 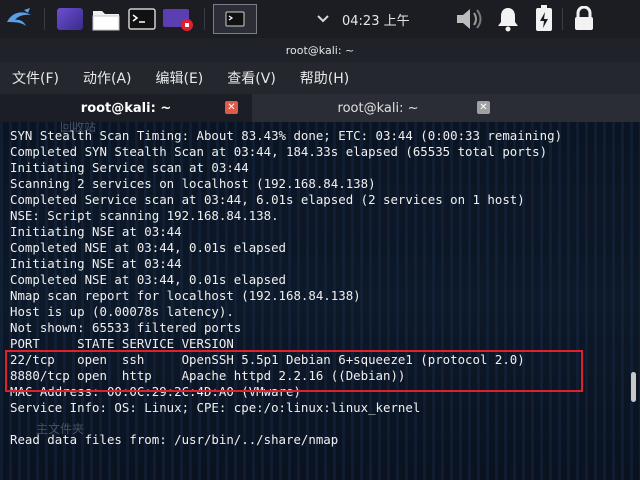 What do you see at coordinates (544, 19) in the screenshot?
I see `power-charge-icon` at bounding box center [544, 19].